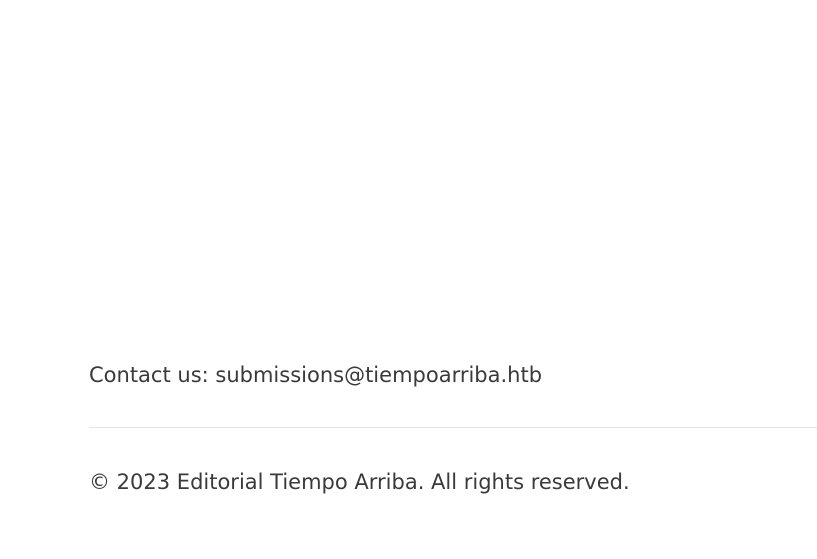 This screenshot has height=559, width=817. I want to click on contact-line: Contact us: submissions@tiempoarriba.htb, so click(315, 375).